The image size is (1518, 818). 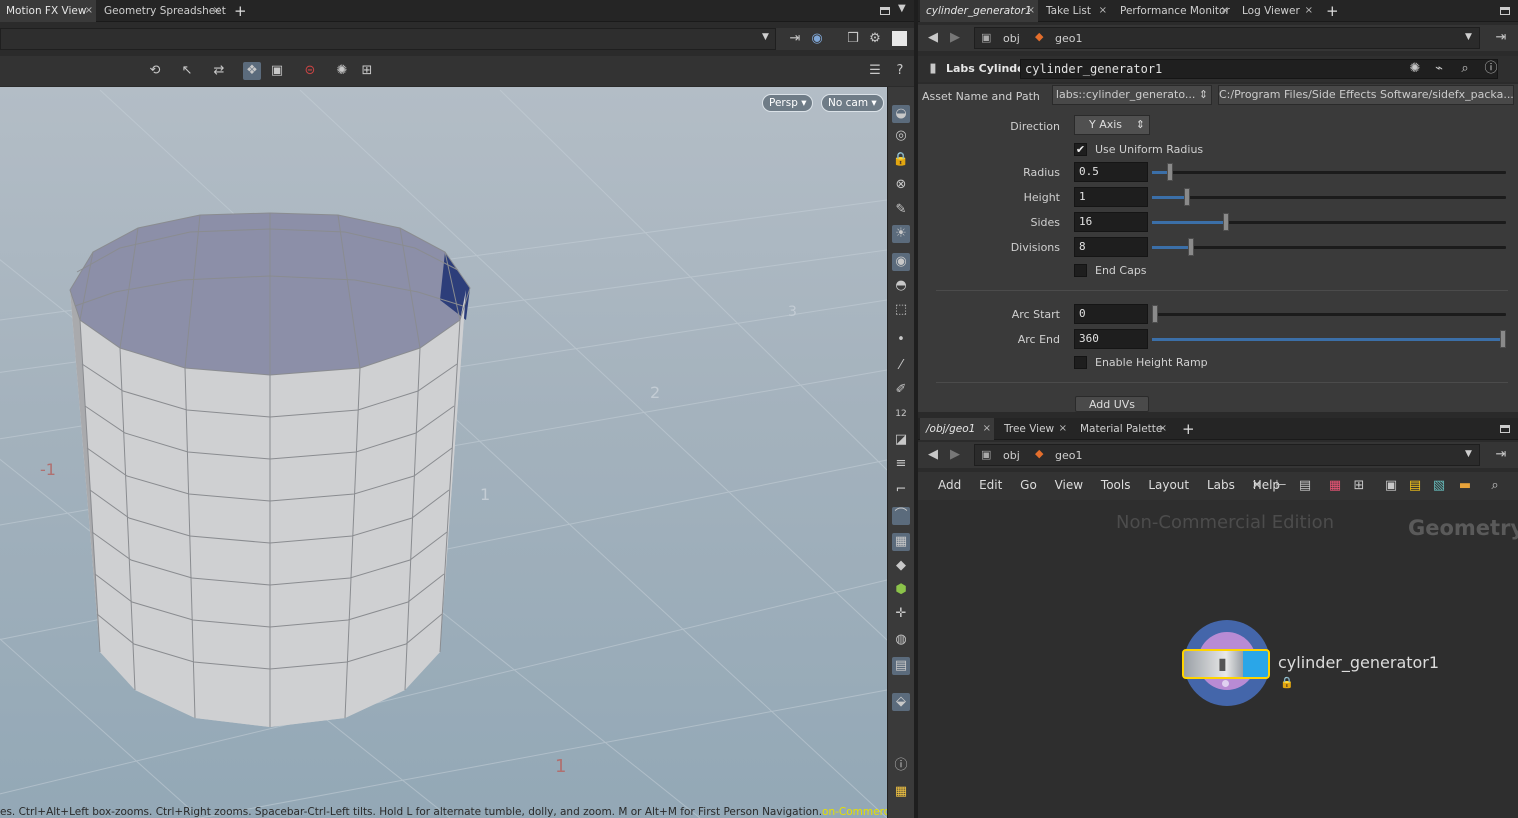 I want to click on tab-motion-fx-view: Motion FX View ×, so click(x=48, y=11).